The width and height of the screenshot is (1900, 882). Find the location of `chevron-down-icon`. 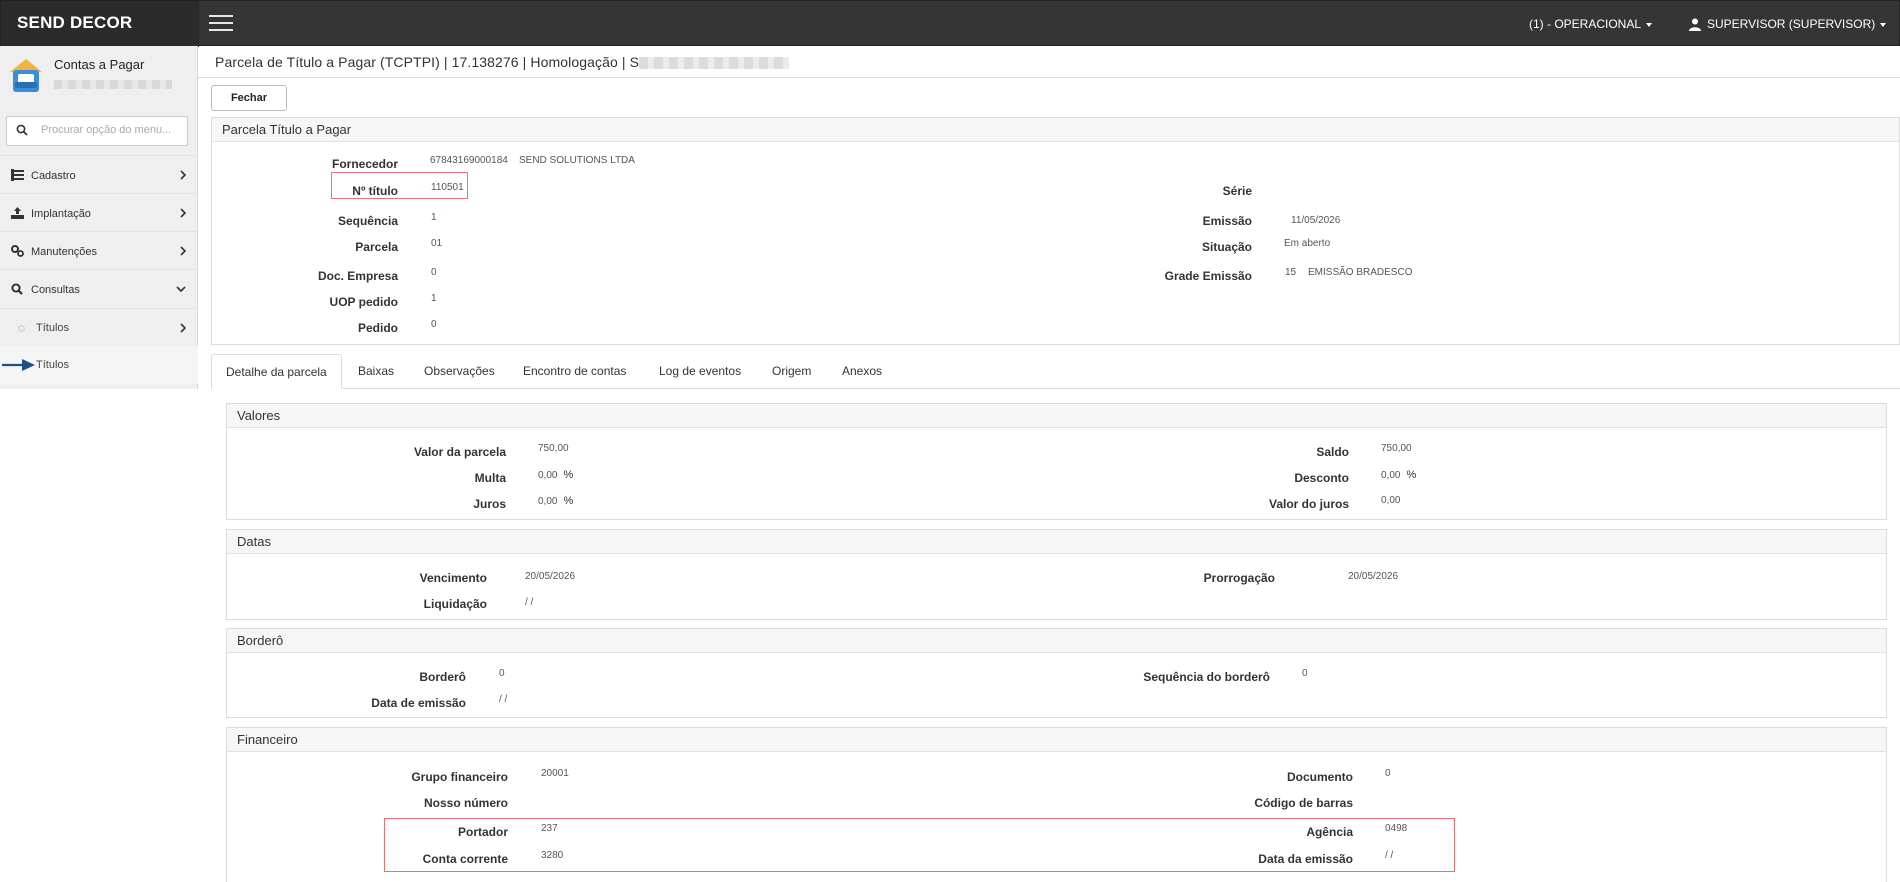

chevron-down-icon is located at coordinates (181, 289).